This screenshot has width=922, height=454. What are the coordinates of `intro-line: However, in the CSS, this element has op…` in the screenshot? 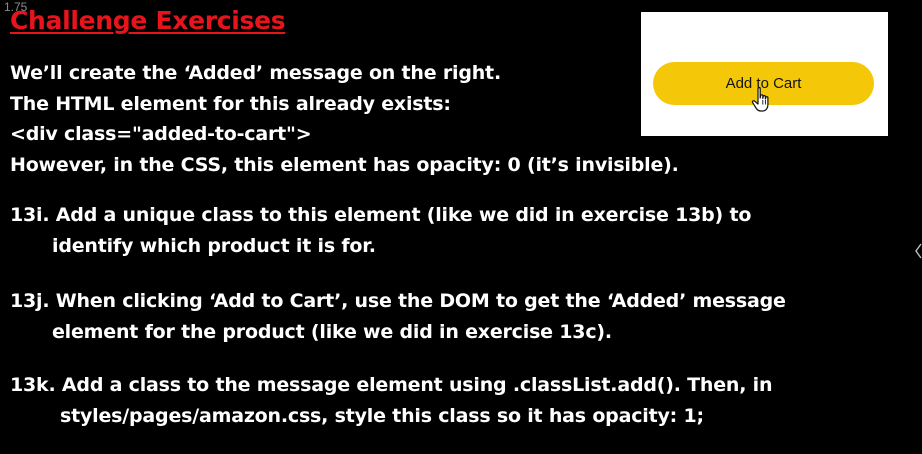 It's located at (344, 164).